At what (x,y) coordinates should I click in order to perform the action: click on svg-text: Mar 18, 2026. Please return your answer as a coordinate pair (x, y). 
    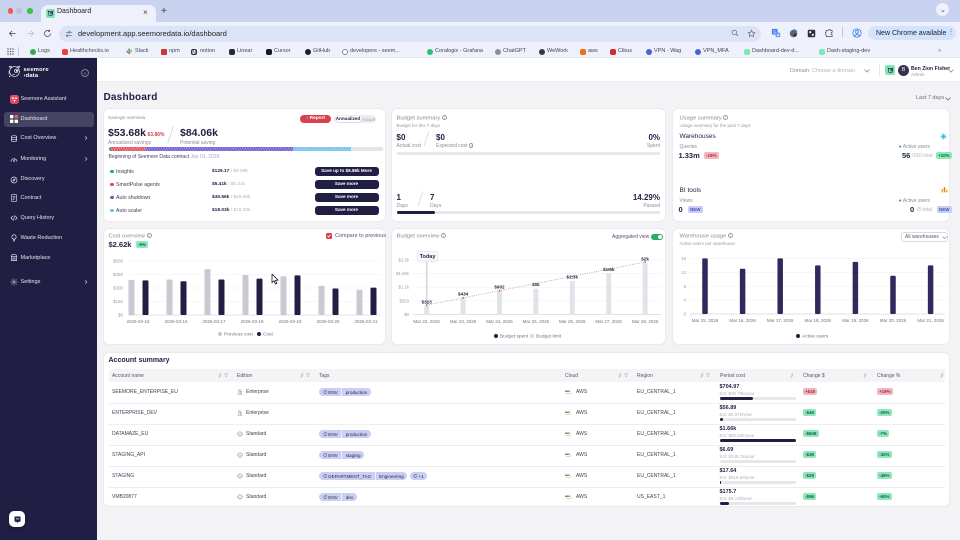
    Looking at the image, I should click on (818, 320).